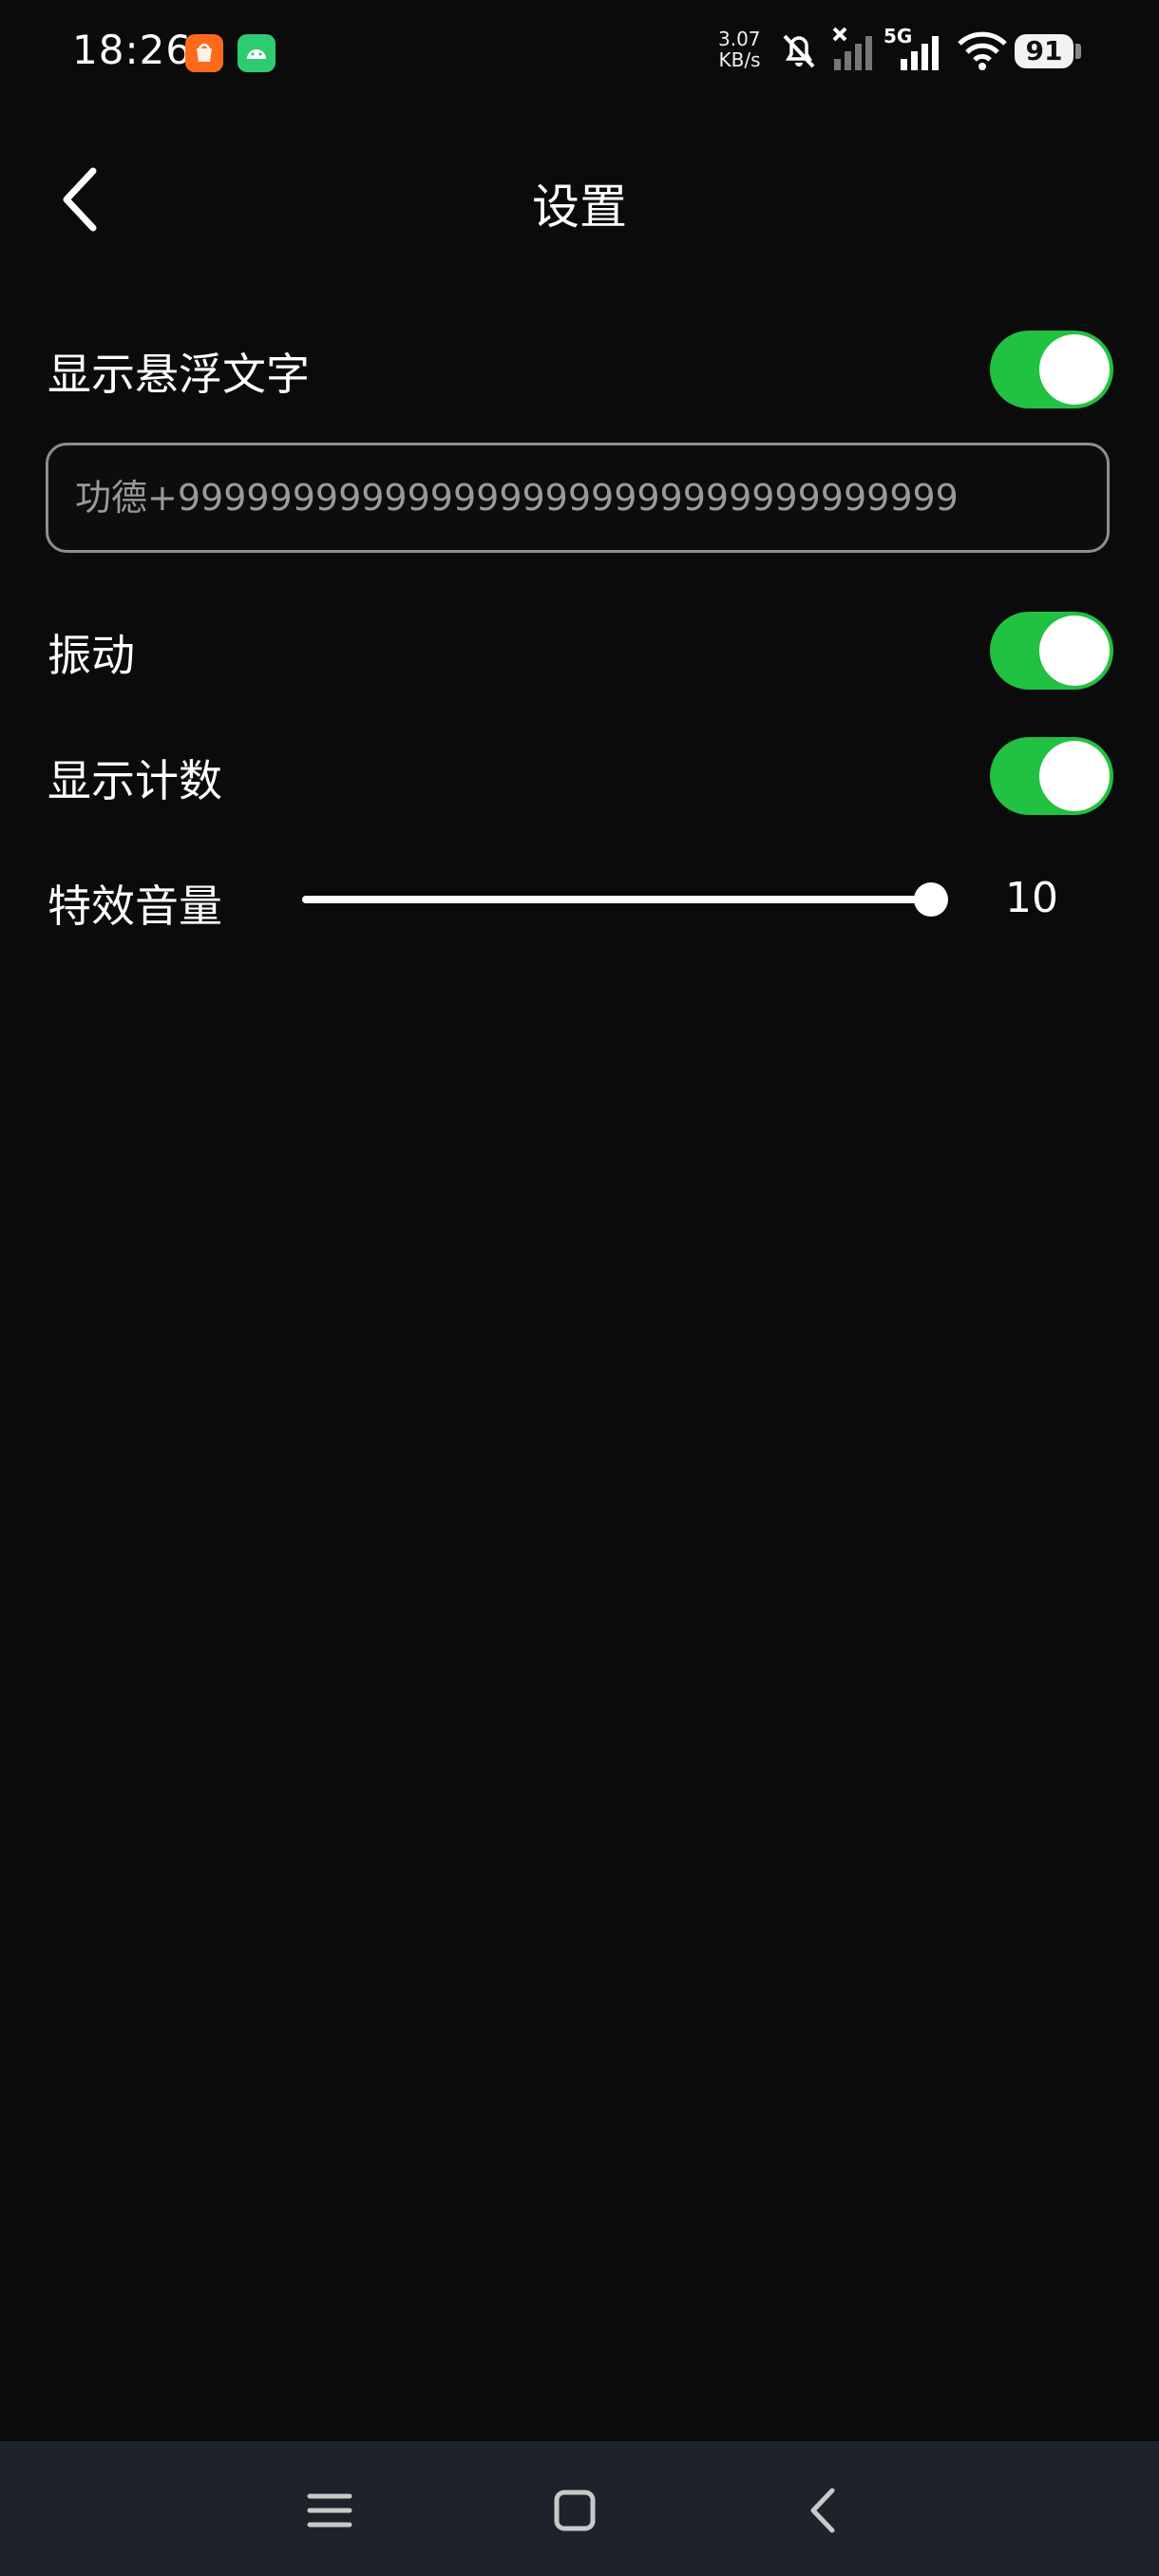  I want to click on effect-volume-label: 特效音量, so click(135, 906).